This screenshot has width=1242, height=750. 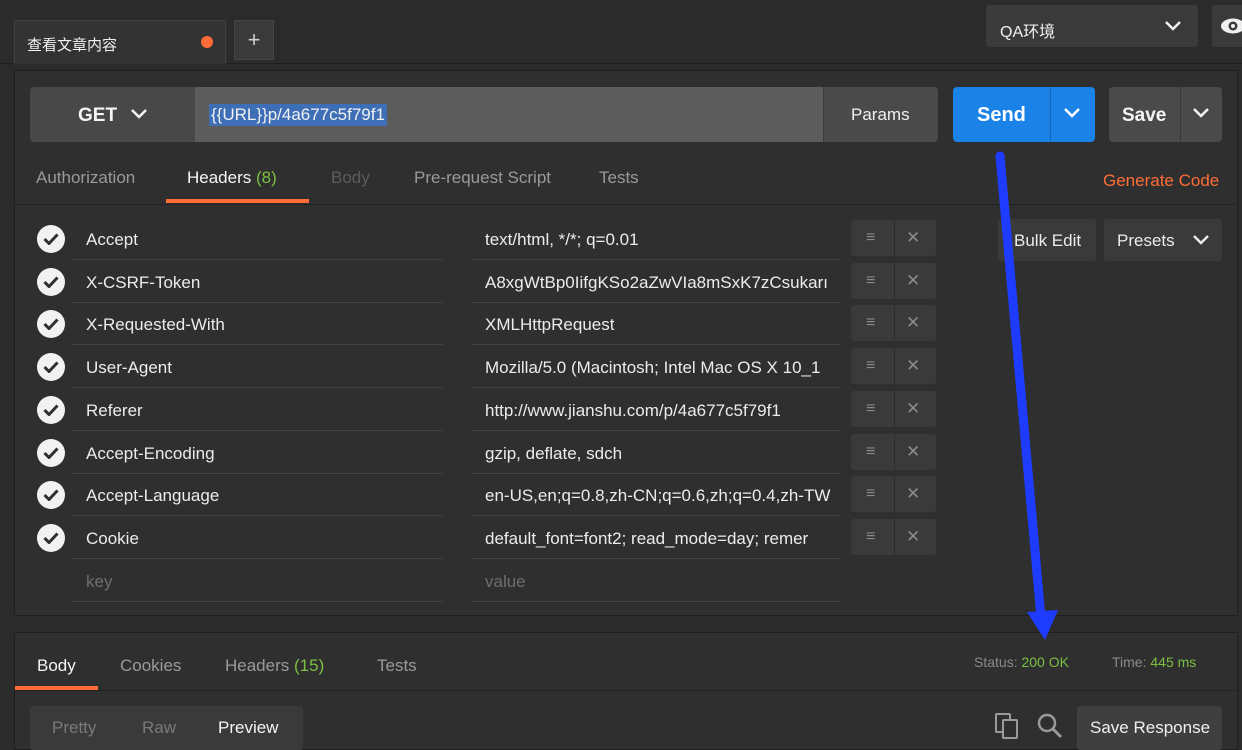 I want to click on tab-headers: Headers (8), so click(x=232, y=178).